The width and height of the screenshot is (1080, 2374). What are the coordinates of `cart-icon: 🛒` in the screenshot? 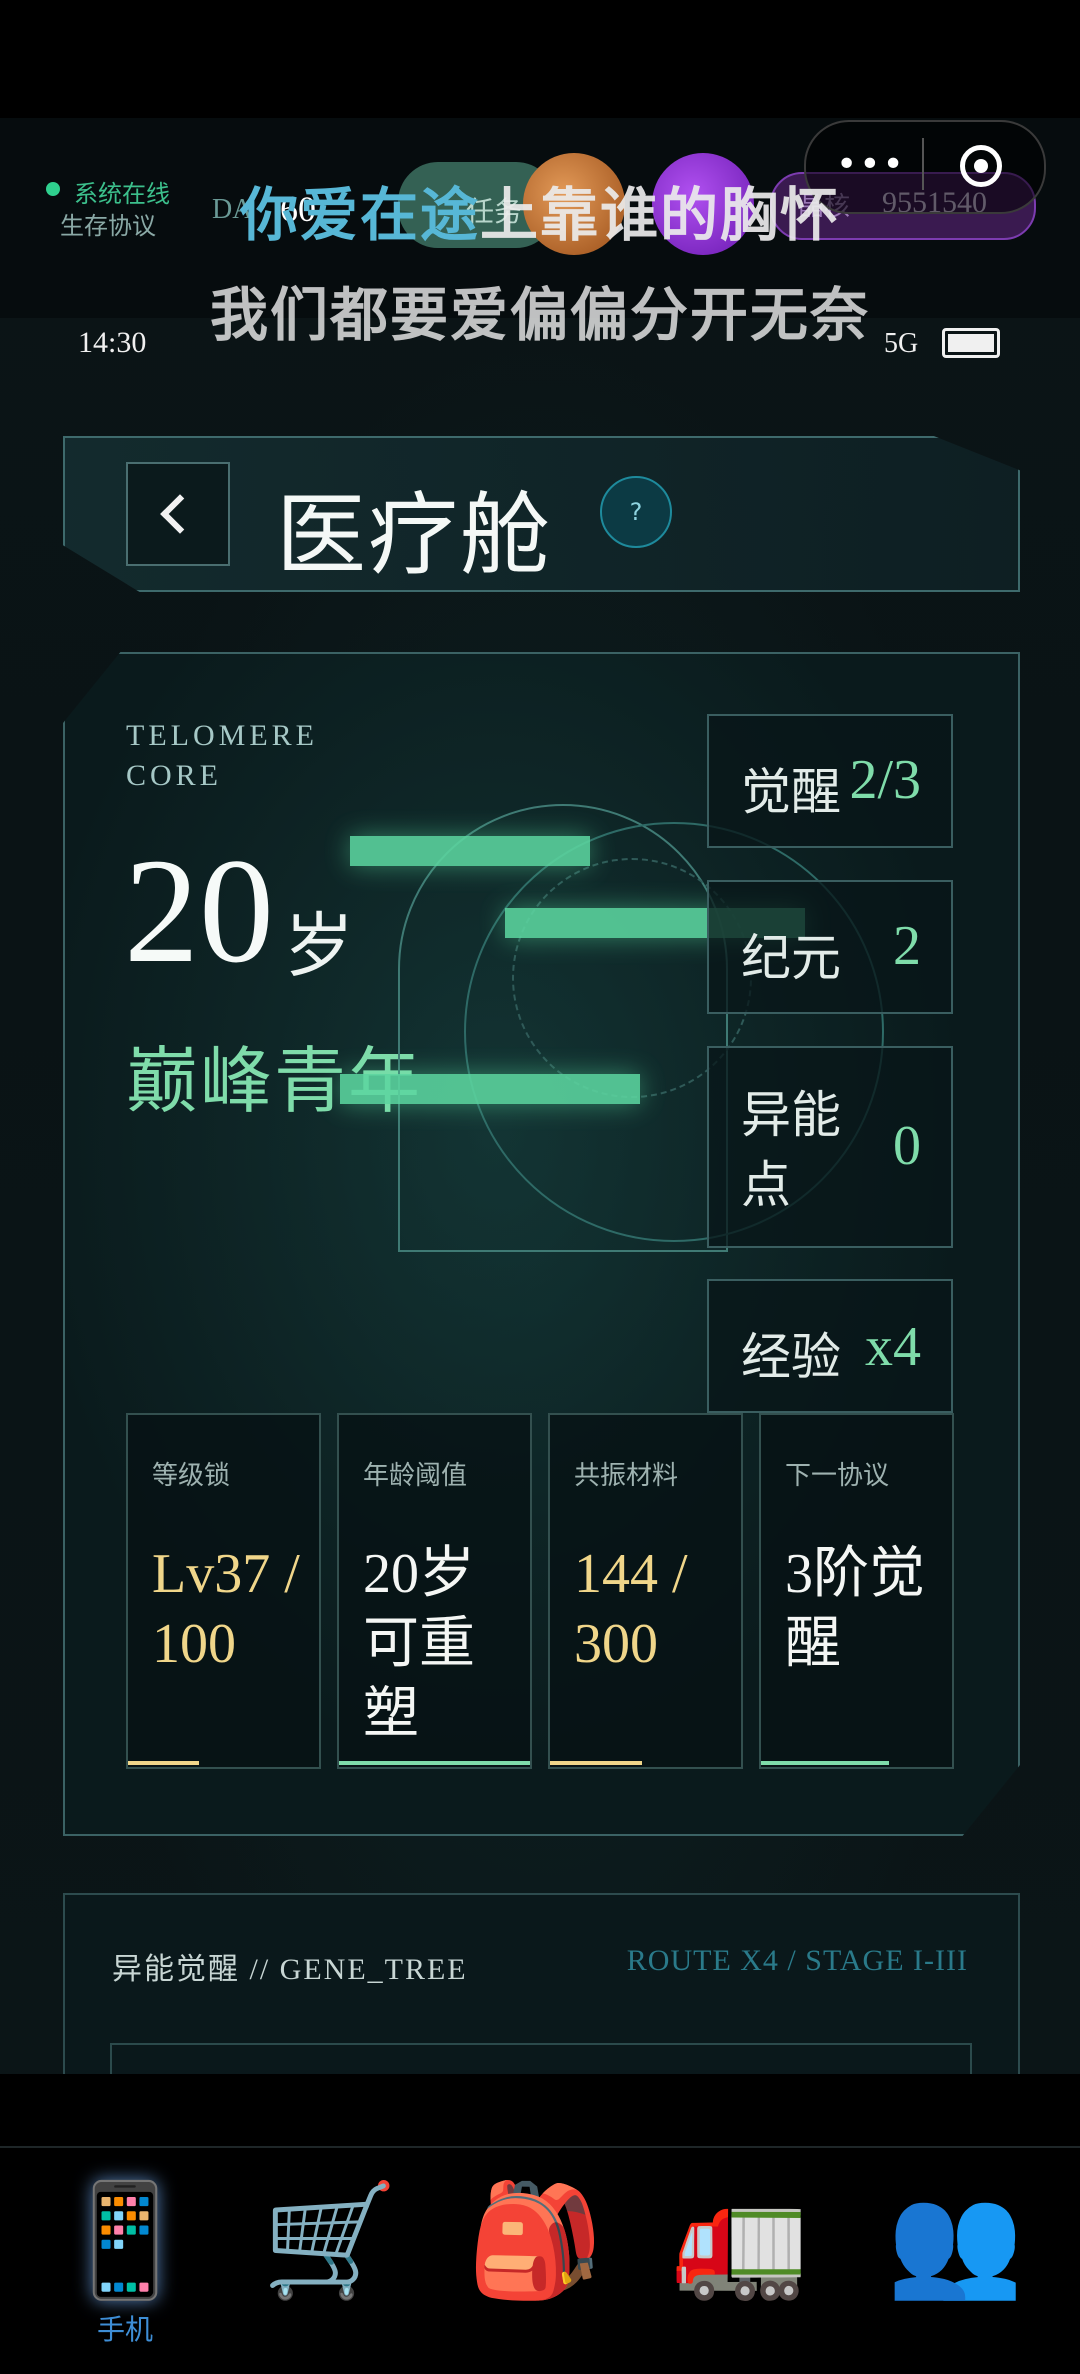 It's located at (330, 2240).